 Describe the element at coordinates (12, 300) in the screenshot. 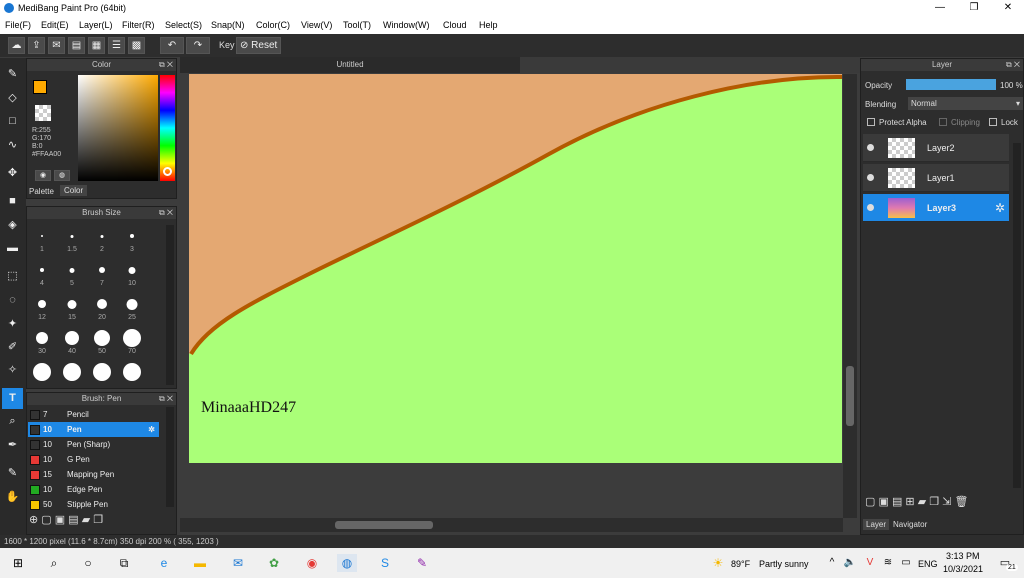

I see `lasso-tool-icon: ◌` at that location.